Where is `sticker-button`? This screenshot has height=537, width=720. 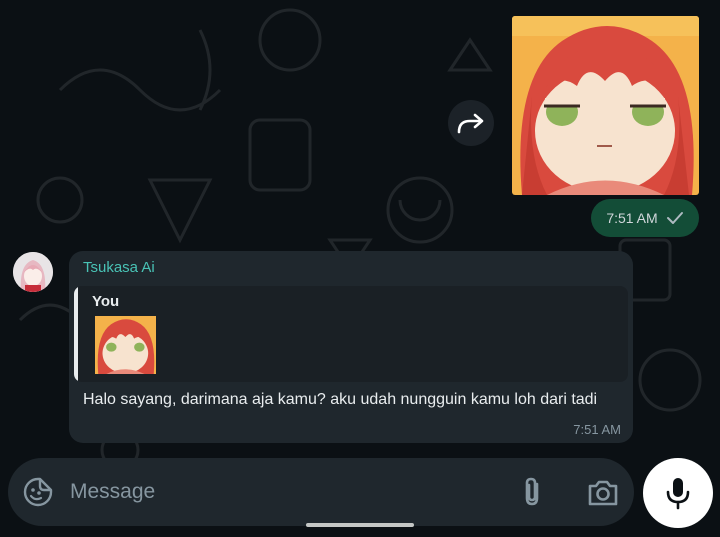 sticker-button is located at coordinates (38, 492).